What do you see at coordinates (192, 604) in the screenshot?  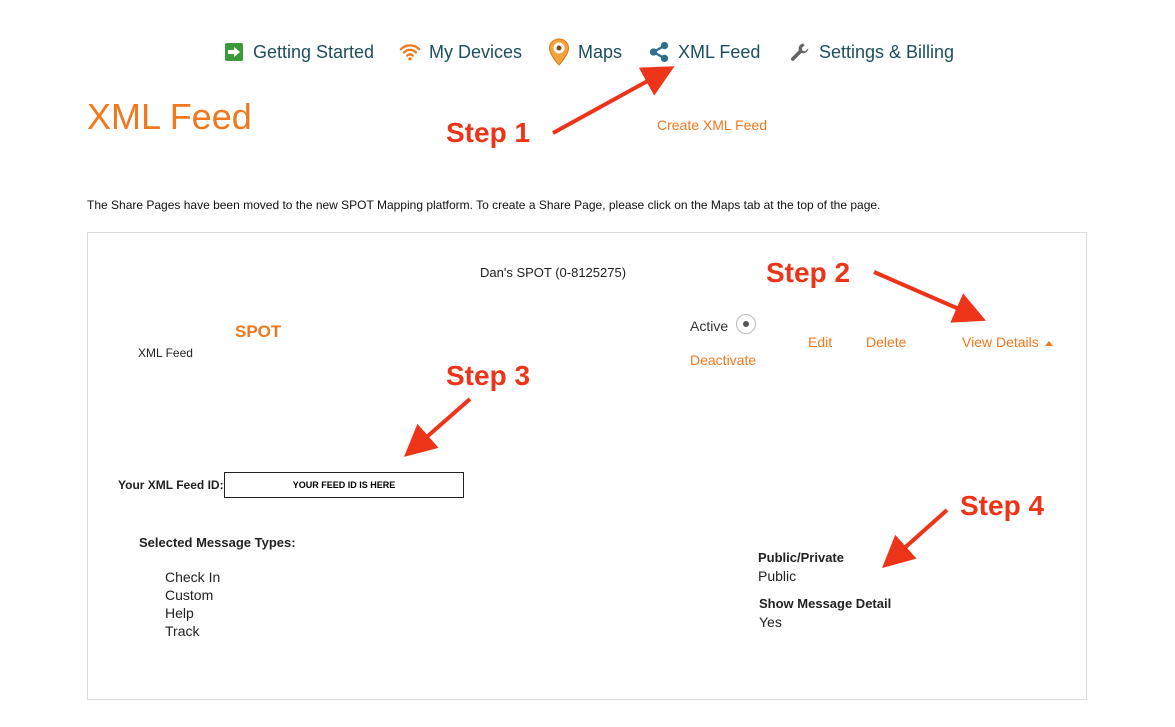 I see `message-types-list: Check In Custom Help Track` at bounding box center [192, 604].